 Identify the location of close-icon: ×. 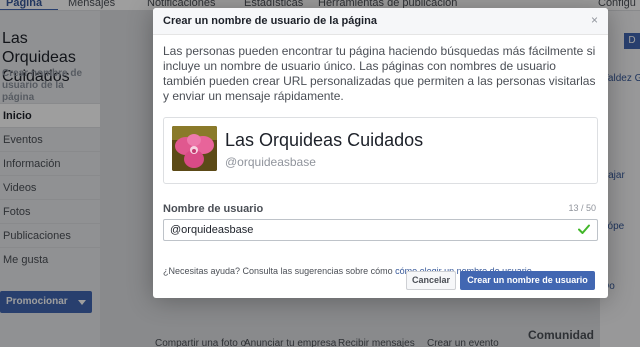
(594, 20).